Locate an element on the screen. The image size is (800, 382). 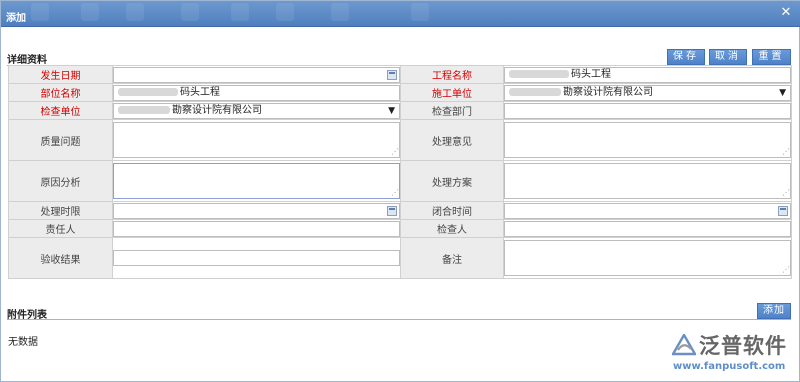
brand-logo: 泛普软件 www.fanpusoft.com is located at coordinates (734, 354).